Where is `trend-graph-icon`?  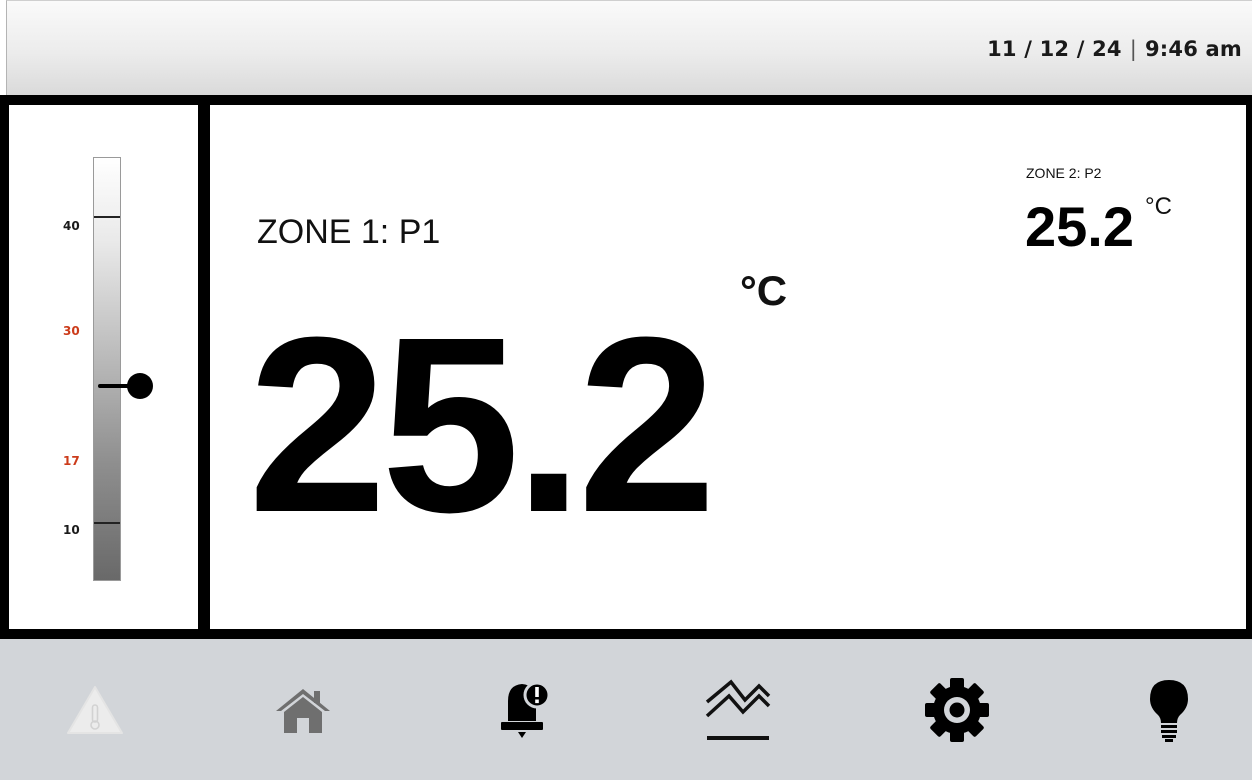
trend-graph-icon is located at coordinates (738, 709).